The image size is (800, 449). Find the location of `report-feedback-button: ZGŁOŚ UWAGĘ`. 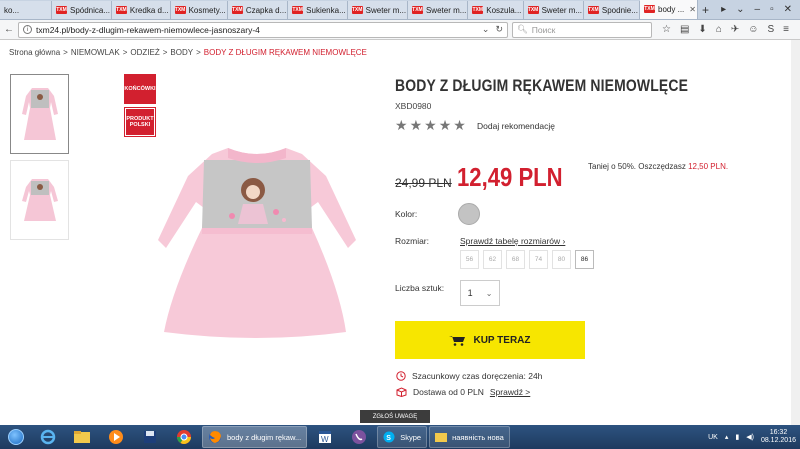

report-feedback-button: ZGŁOŚ UWAGĘ is located at coordinates (395, 416).